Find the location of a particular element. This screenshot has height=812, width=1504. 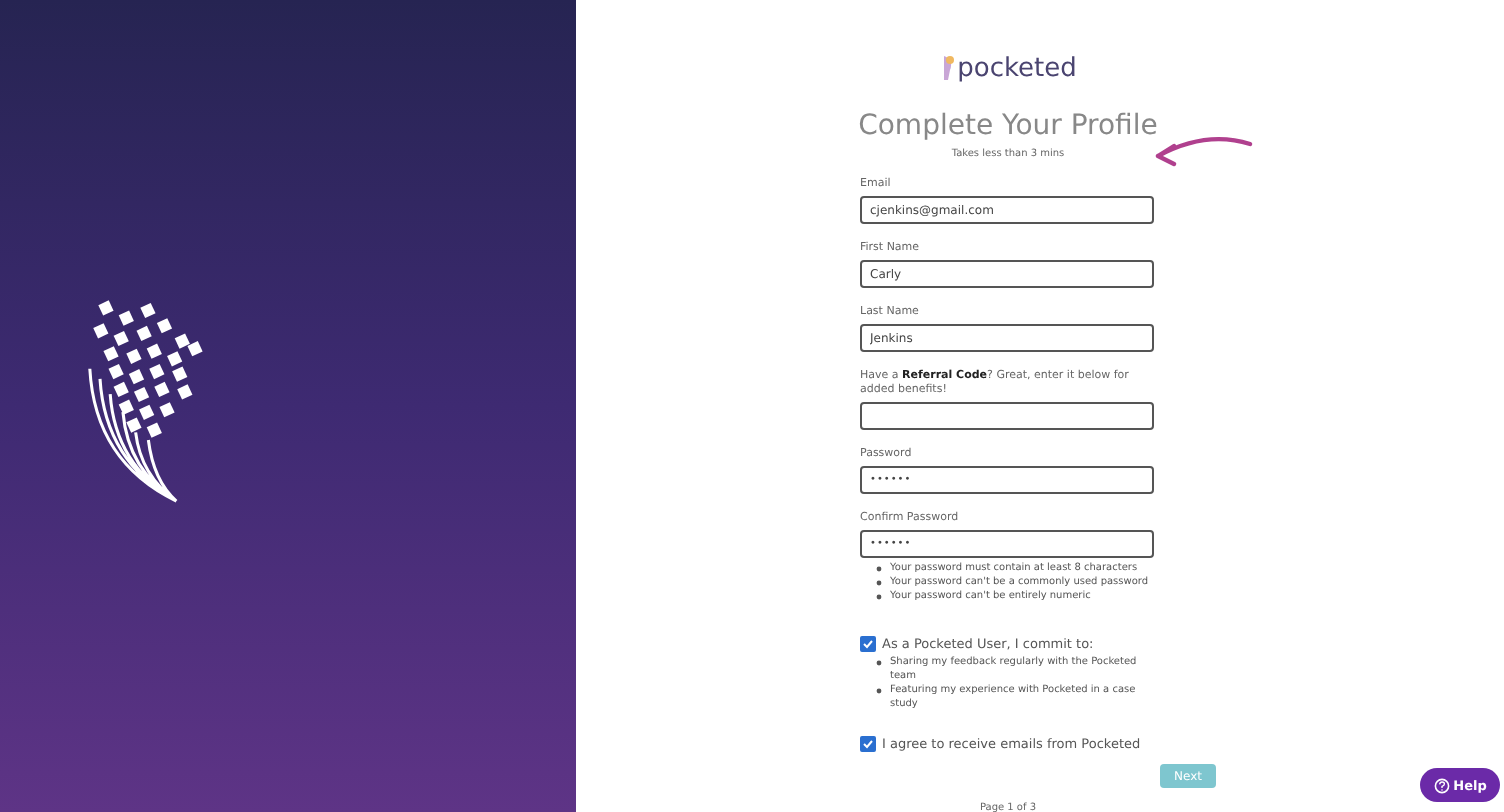

help-icon is located at coordinates (1441, 785).